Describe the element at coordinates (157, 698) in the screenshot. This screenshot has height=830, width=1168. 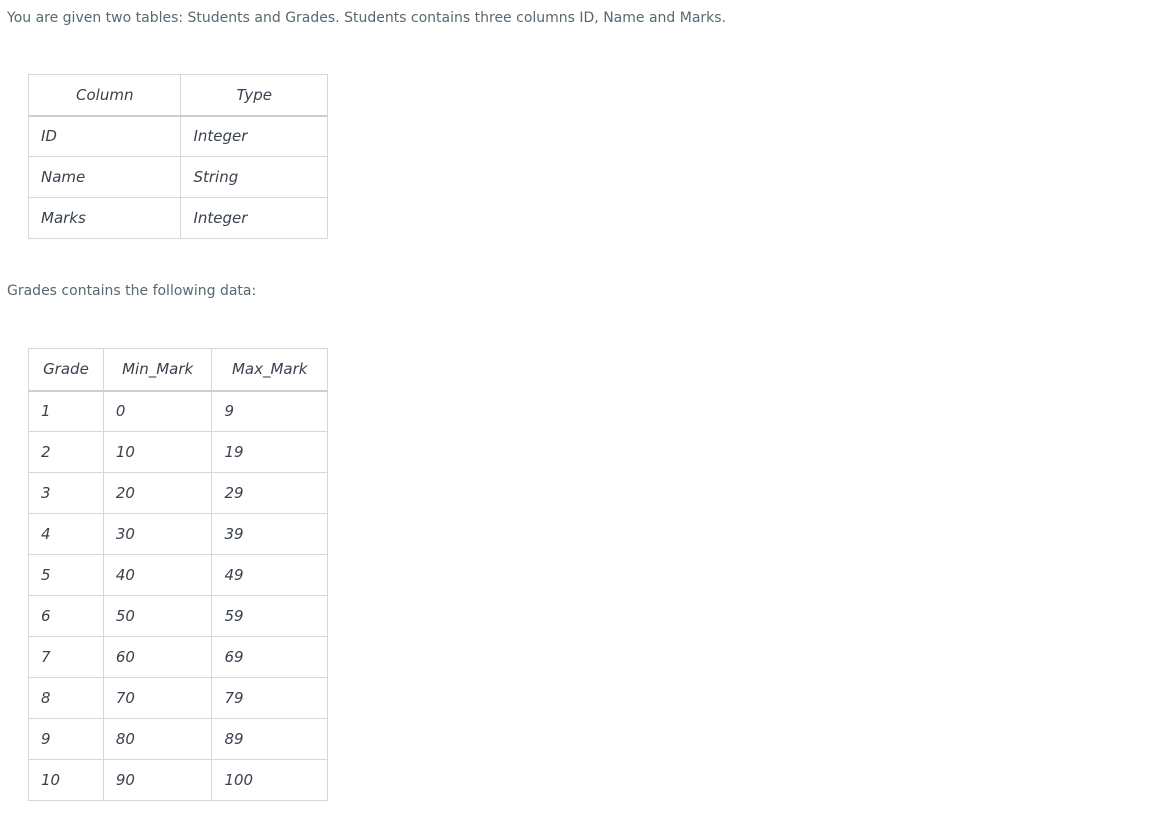
I see `min-mark-cell: 70` at that location.